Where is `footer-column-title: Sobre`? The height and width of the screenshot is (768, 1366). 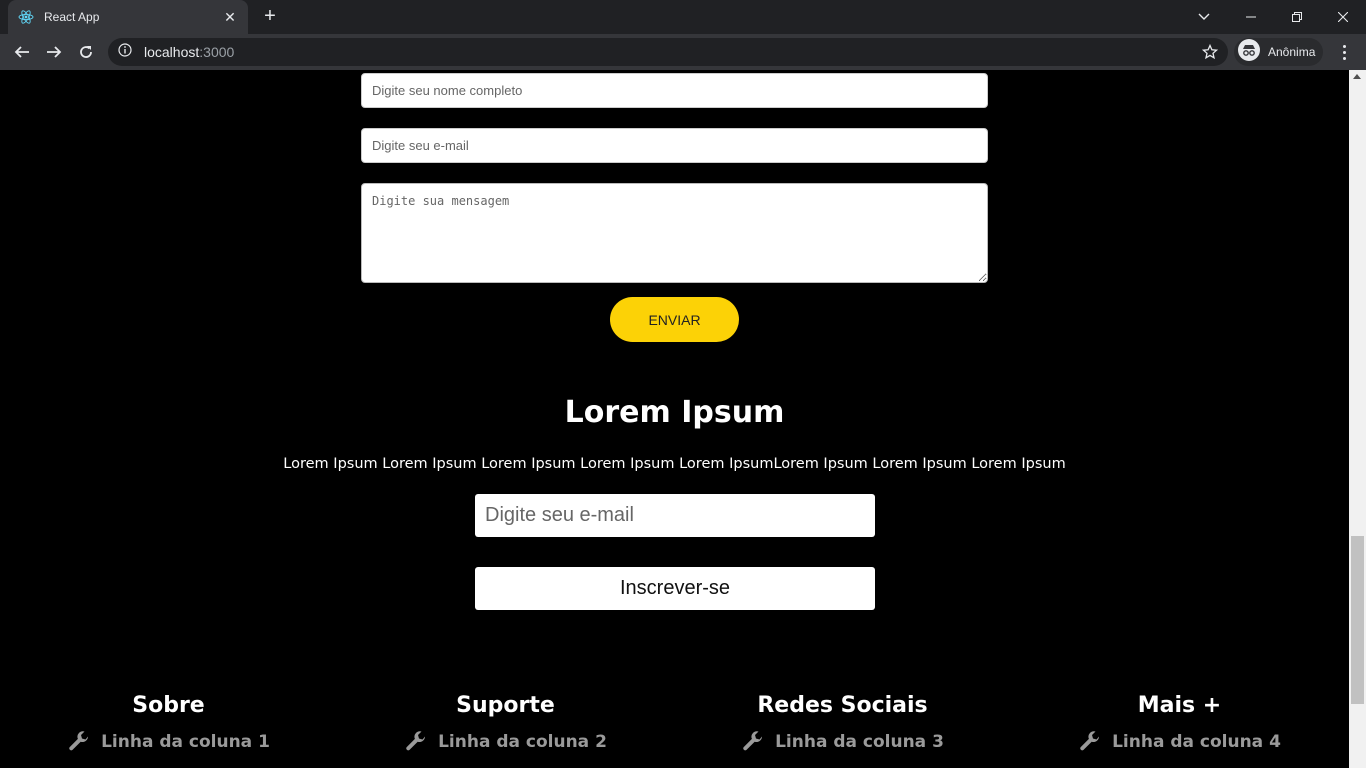
footer-column-title: Sobre is located at coordinates (168, 705).